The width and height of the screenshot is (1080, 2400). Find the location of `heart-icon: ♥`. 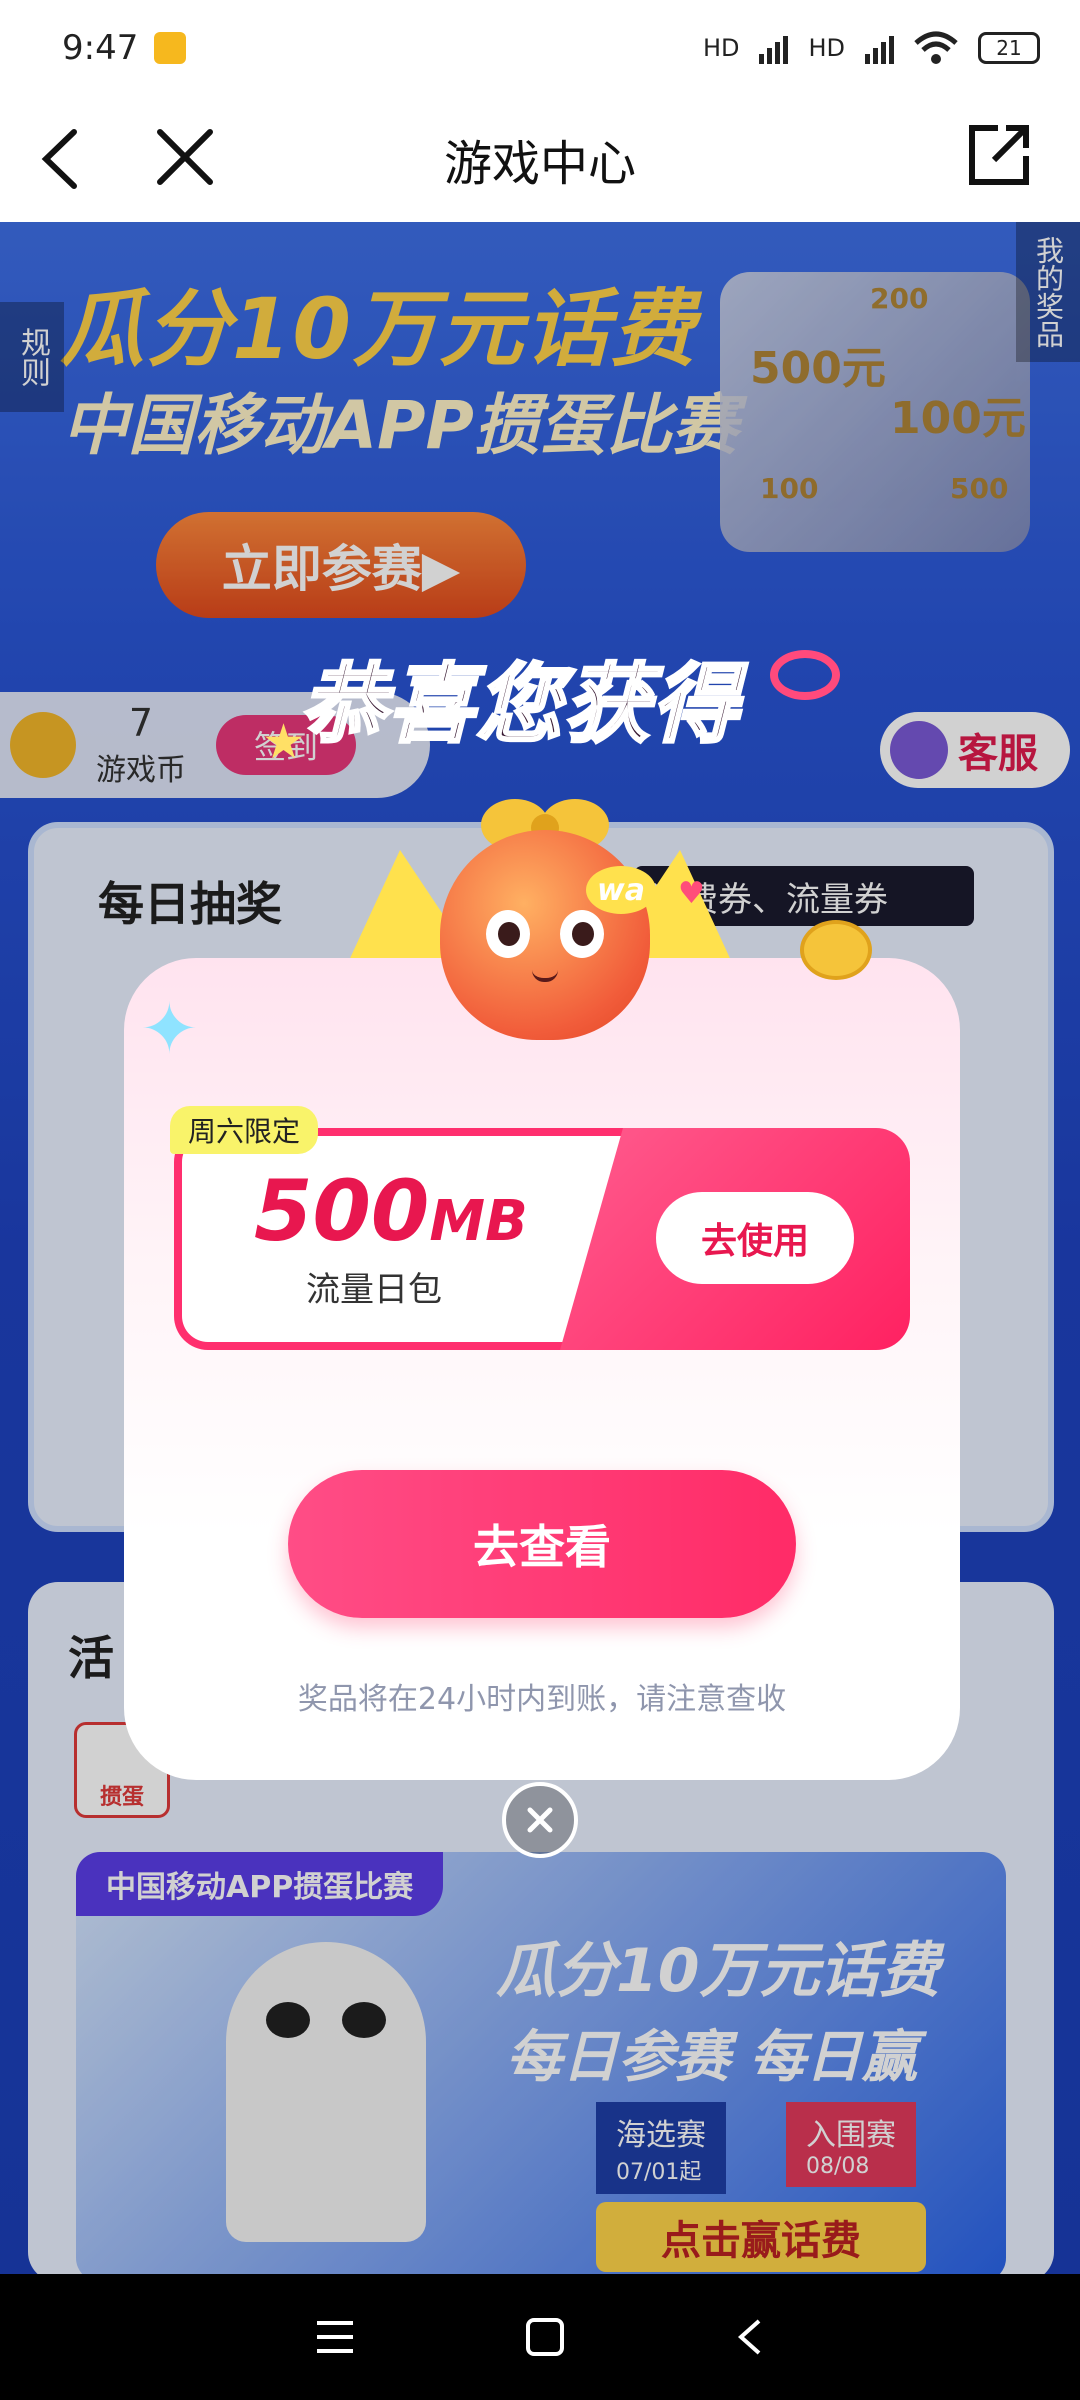

heart-icon: ♥ is located at coordinates (691, 893).